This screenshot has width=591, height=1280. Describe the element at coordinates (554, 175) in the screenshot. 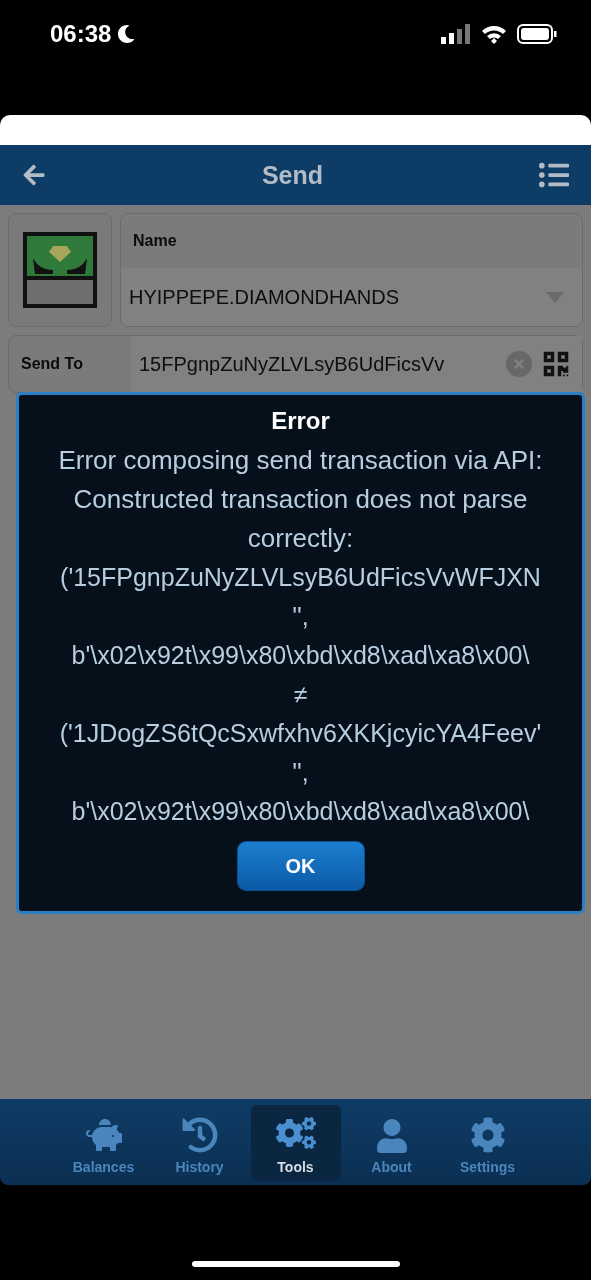

I see `list-button` at that location.